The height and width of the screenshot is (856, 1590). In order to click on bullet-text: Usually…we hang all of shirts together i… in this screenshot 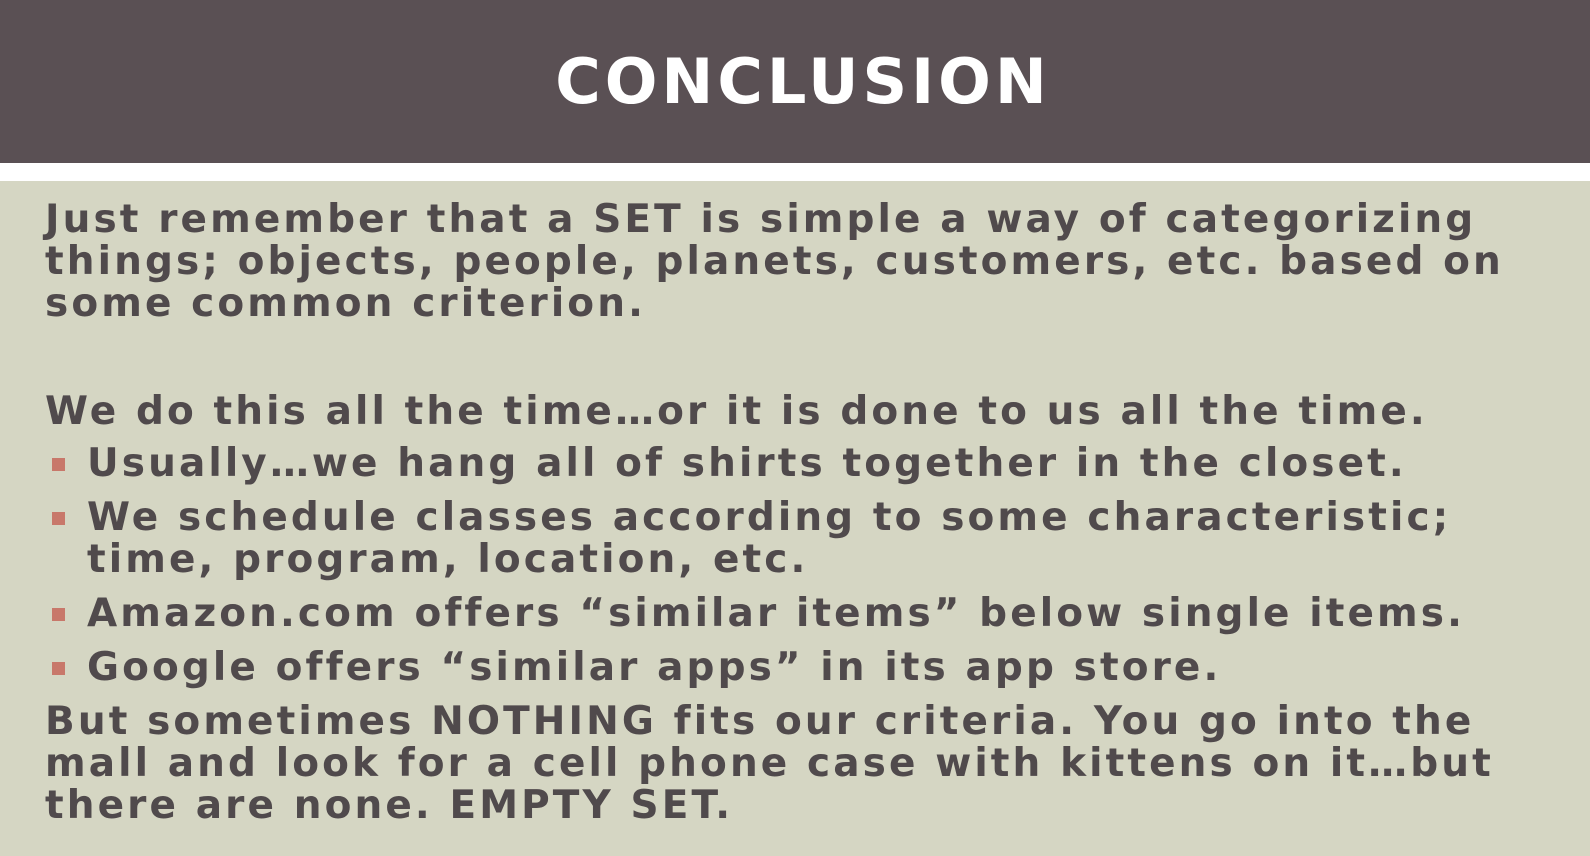, I will do `click(747, 463)`.